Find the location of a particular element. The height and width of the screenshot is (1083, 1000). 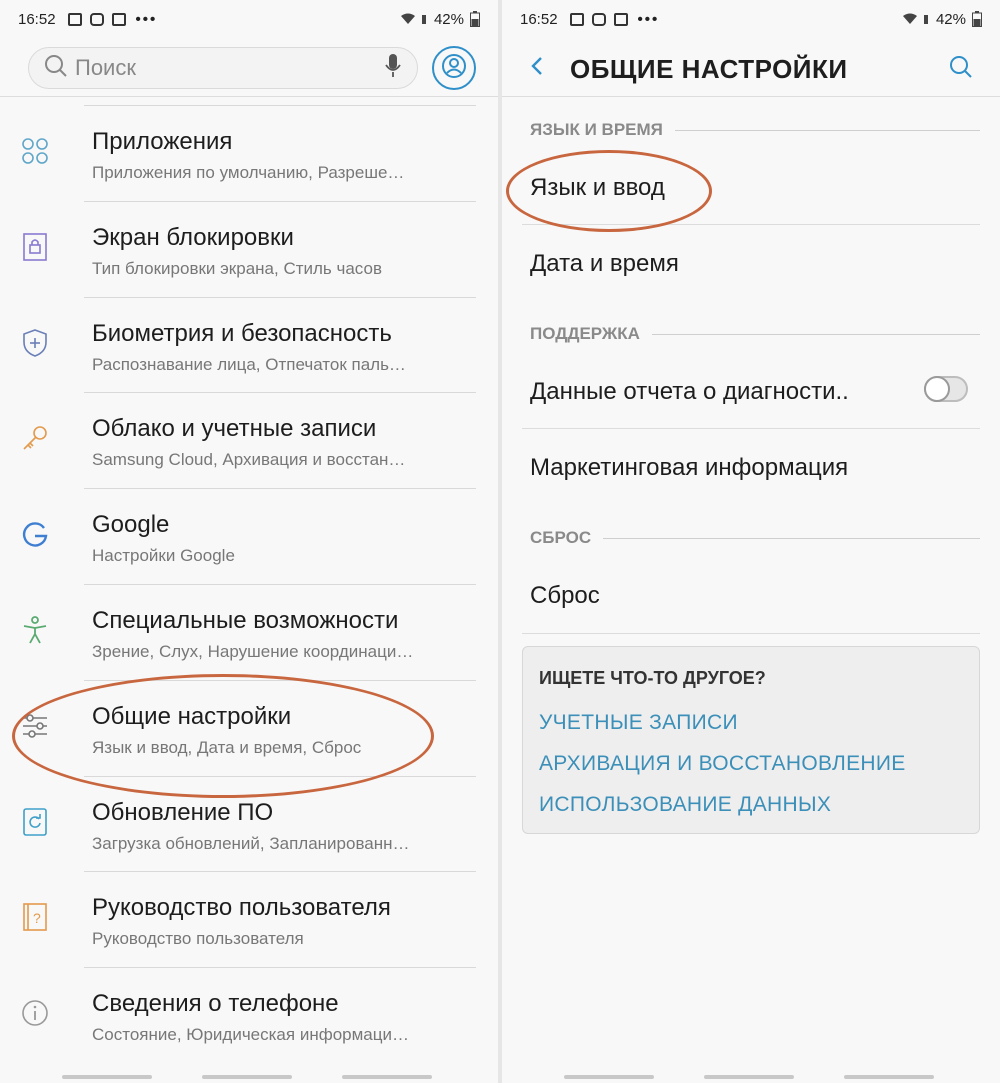

menu-item-title: Приложения is located at coordinates (162, 141).